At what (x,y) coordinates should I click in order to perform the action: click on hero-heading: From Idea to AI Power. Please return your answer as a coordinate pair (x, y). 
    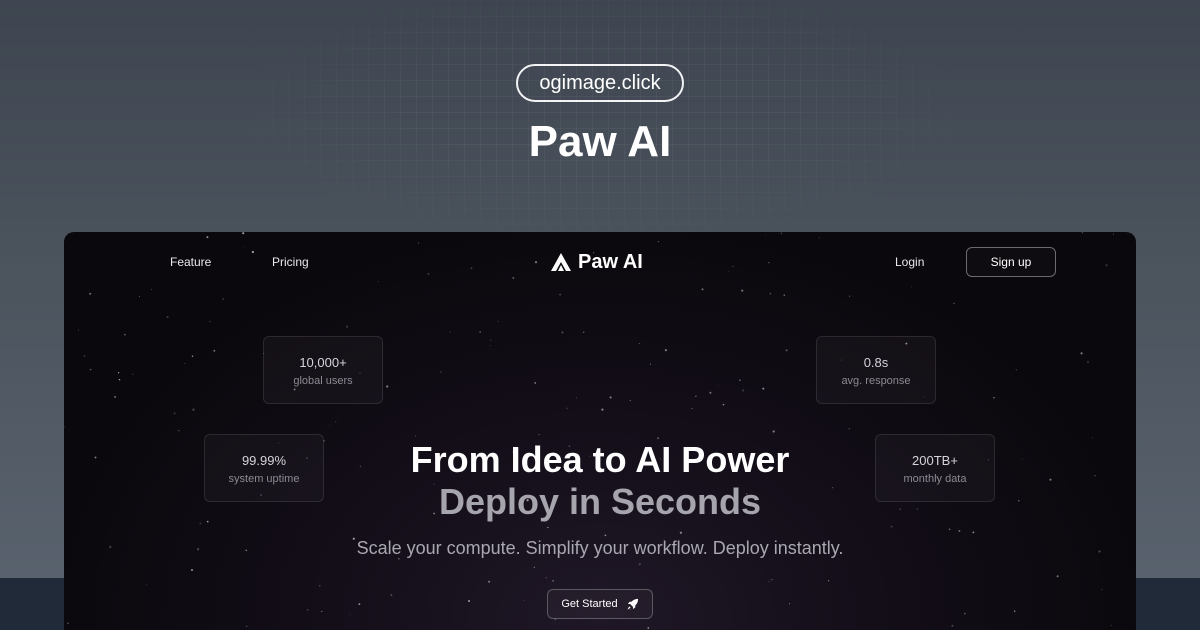
    Looking at the image, I should click on (600, 459).